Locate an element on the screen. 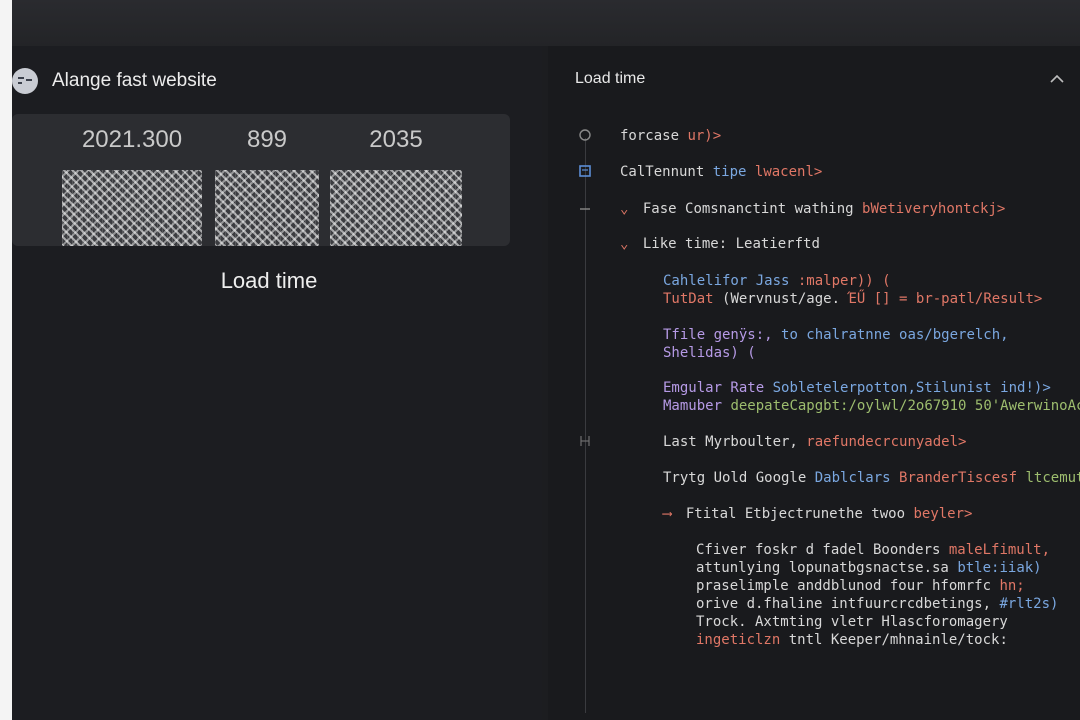 Image resolution: width=1080 pixels, height=720 pixels. stats-card: 2021.300 899 2035 is located at coordinates (261, 180).